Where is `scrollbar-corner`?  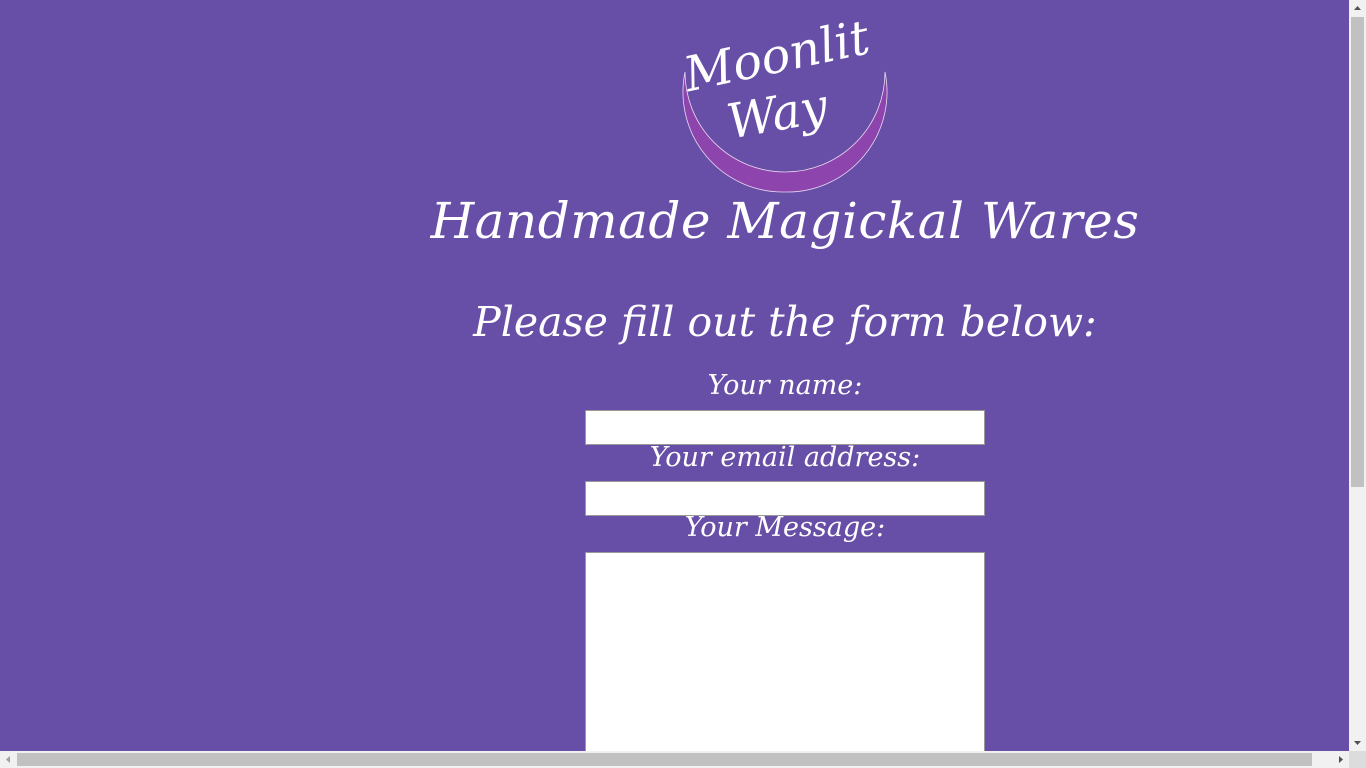
scrollbar-corner is located at coordinates (1357, 759).